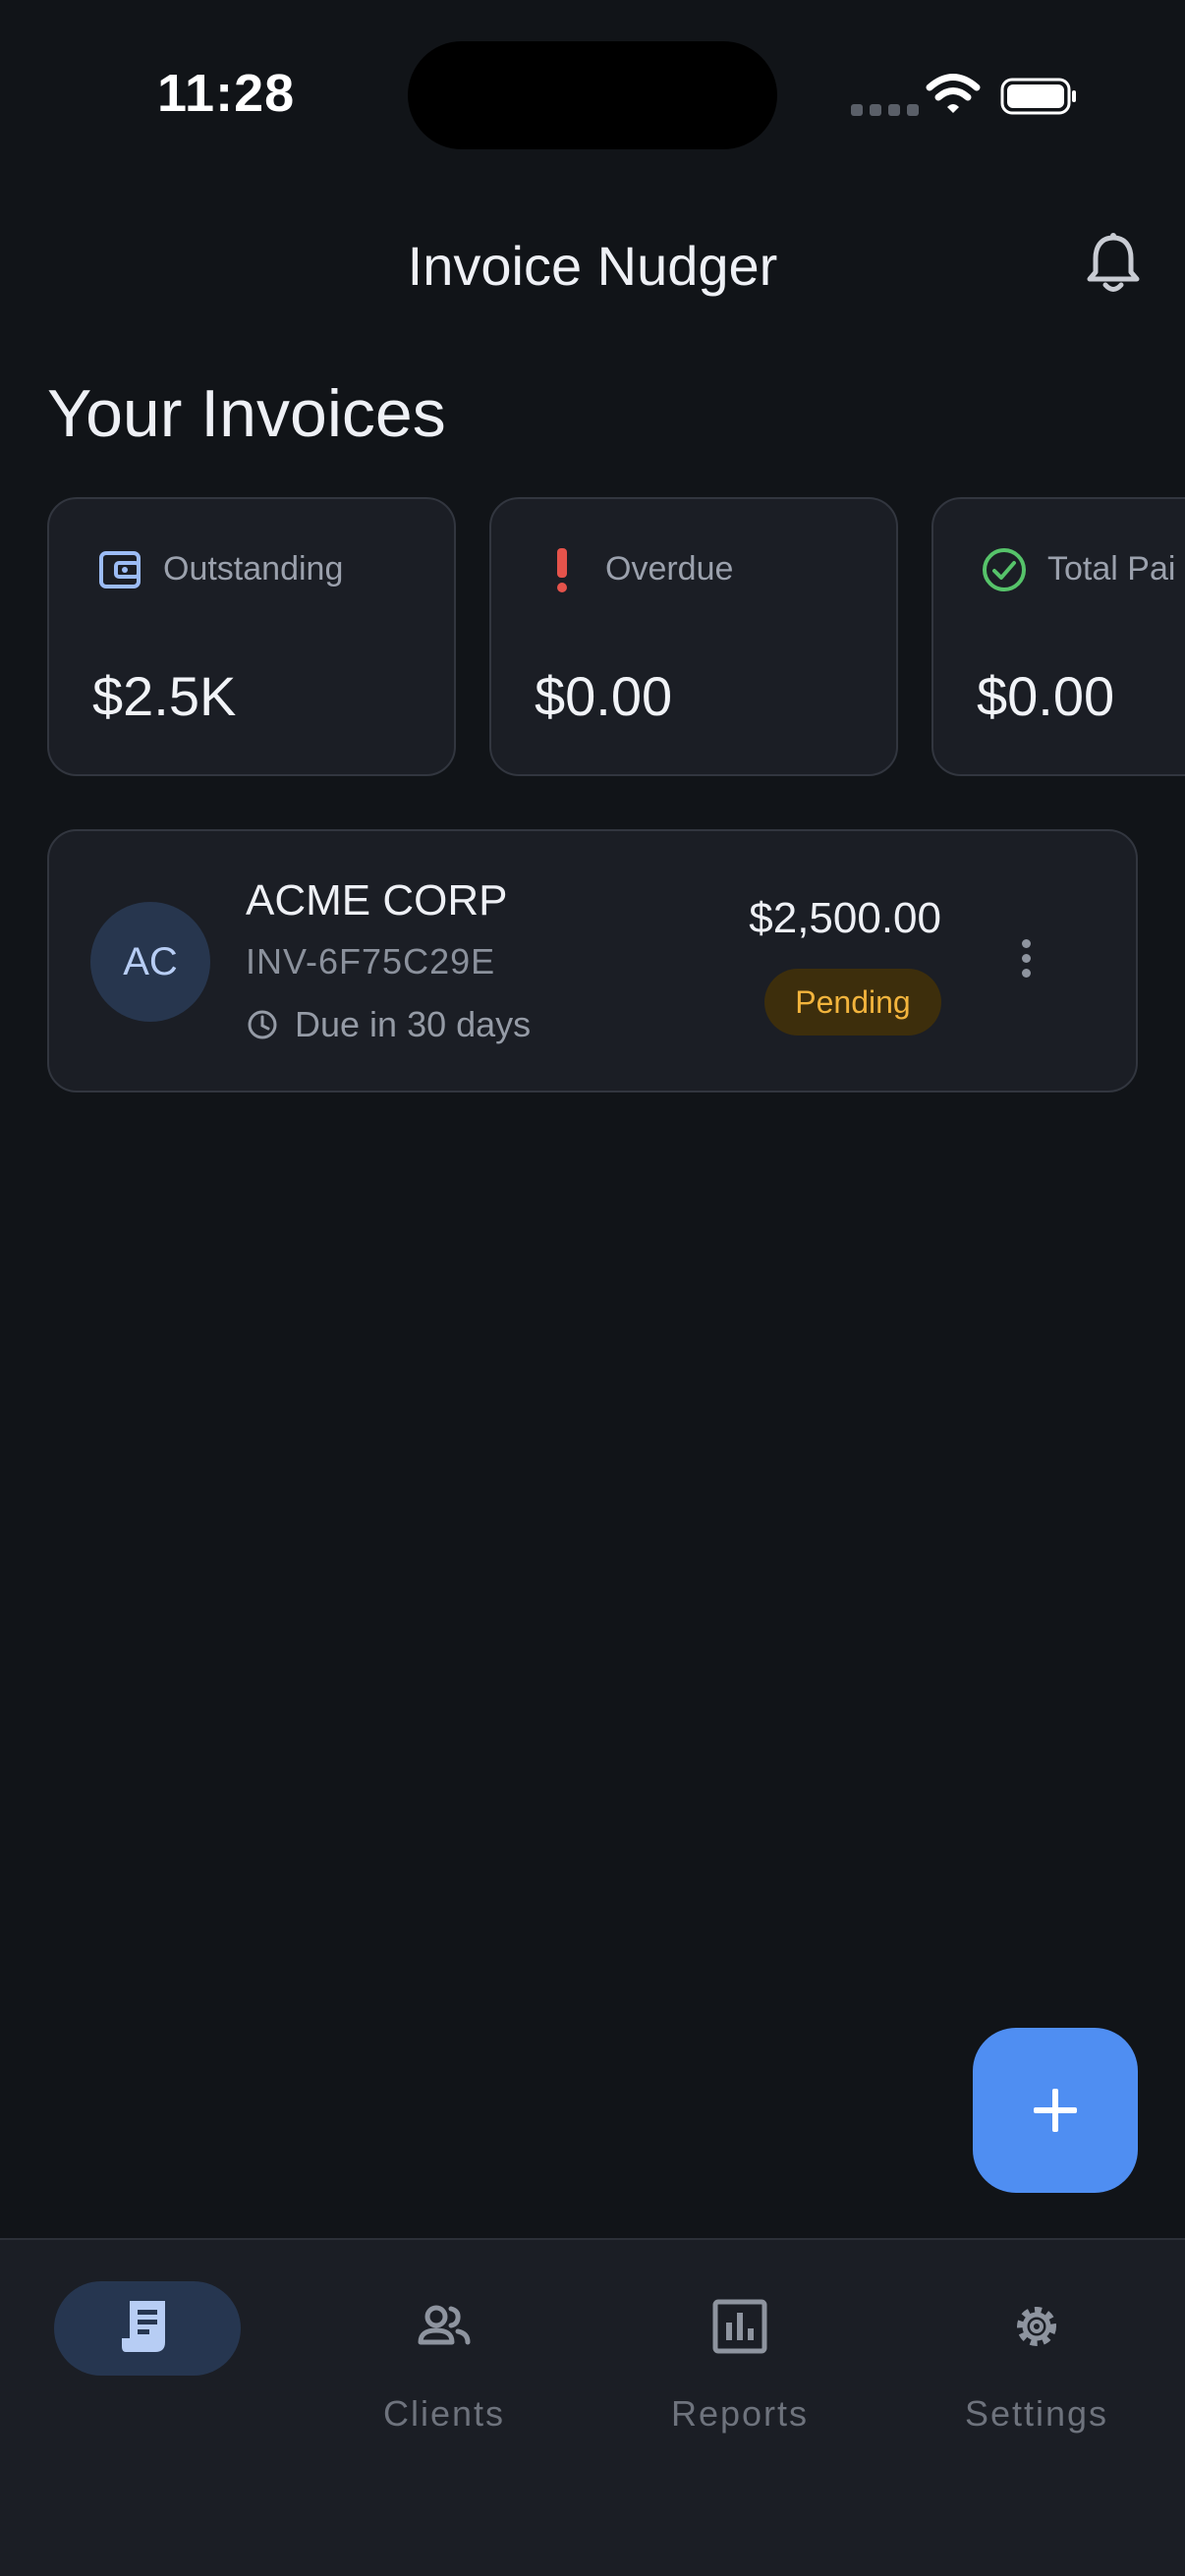  I want to click on overdue-card: Overdue $0.00, so click(693, 636).